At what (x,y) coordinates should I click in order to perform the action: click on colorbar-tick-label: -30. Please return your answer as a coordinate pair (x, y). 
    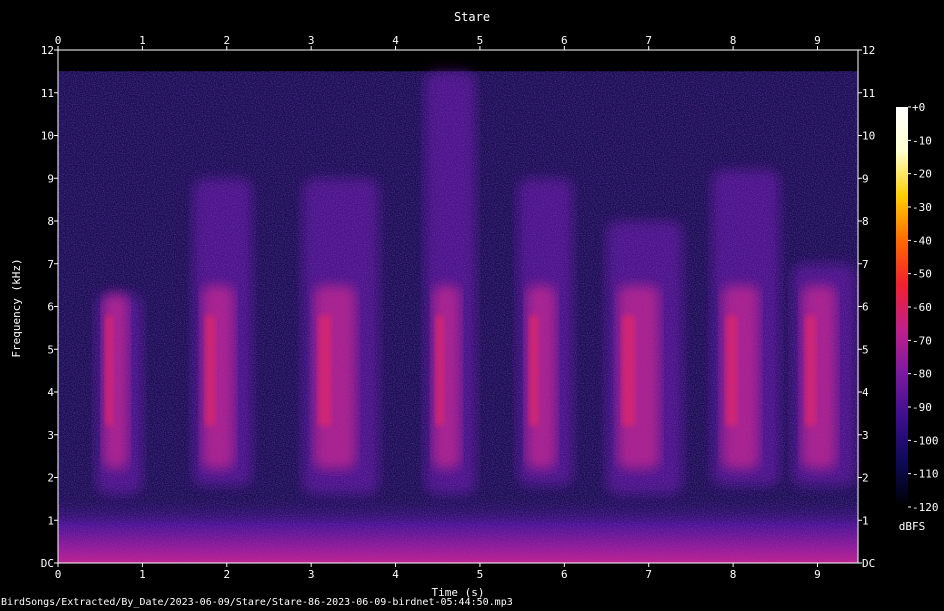
    Looking at the image, I should click on (922, 207).